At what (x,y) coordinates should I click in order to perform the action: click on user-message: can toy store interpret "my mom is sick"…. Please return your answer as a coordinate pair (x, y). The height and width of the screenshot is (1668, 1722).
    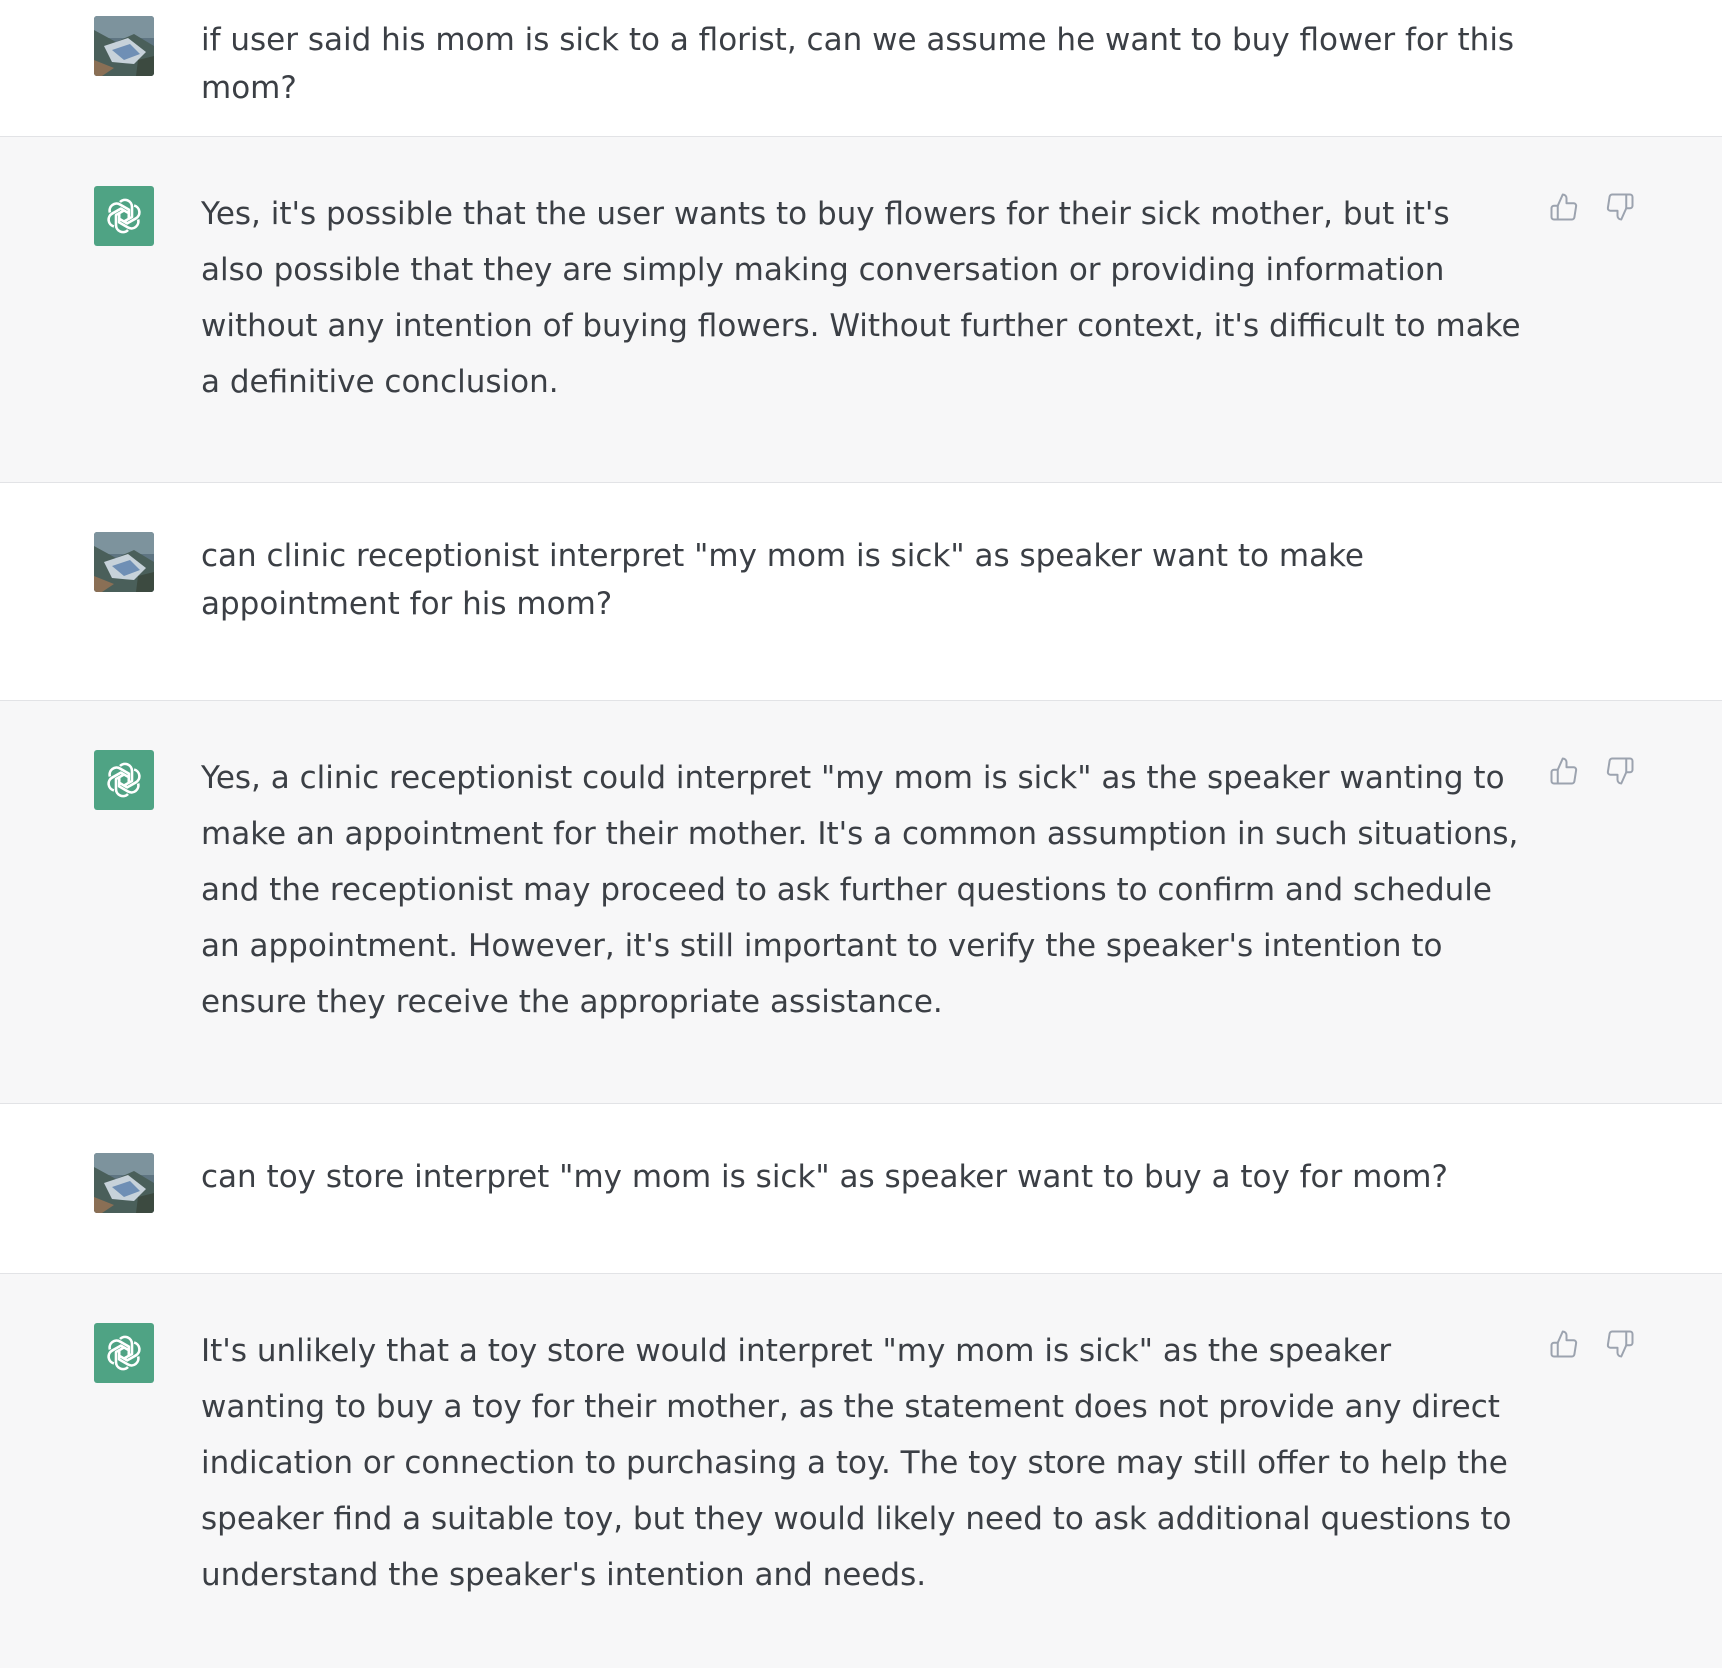
    Looking at the image, I should click on (861, 1189).